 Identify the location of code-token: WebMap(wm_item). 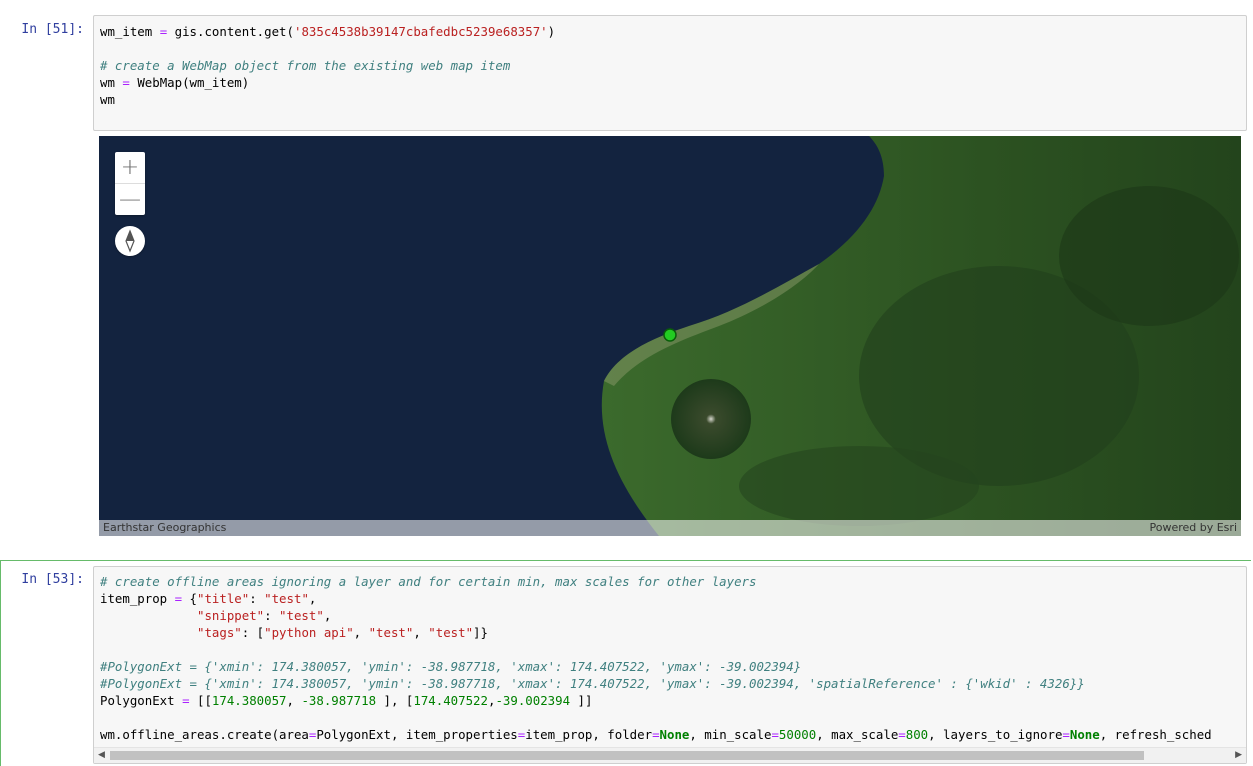
(189, 82).